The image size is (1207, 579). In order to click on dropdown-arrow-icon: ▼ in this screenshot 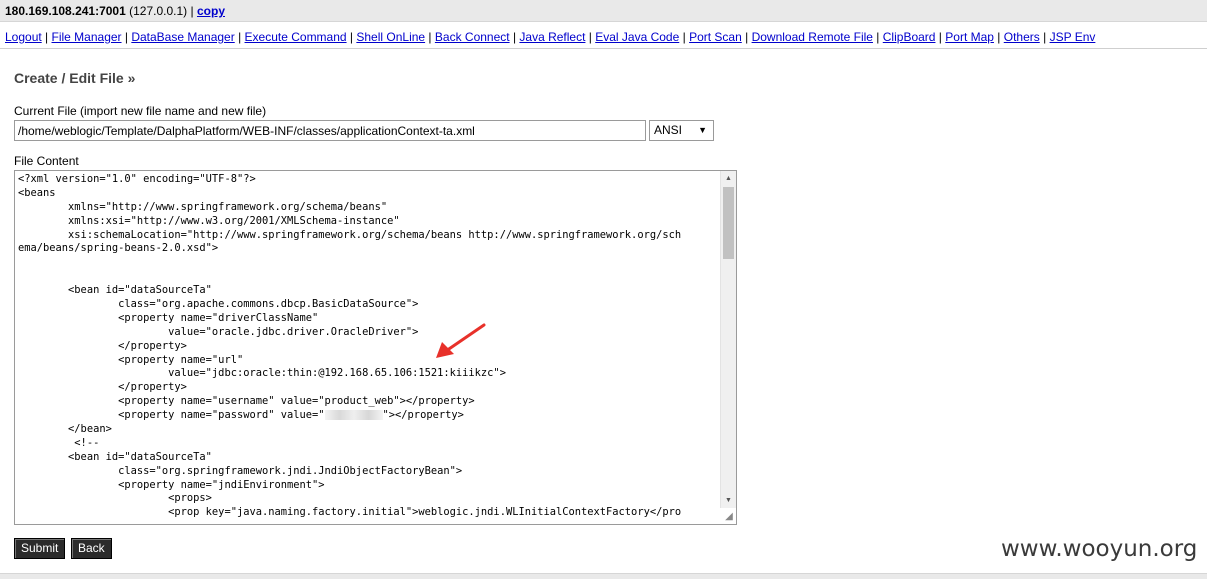, I will do `click(702, 130)`.